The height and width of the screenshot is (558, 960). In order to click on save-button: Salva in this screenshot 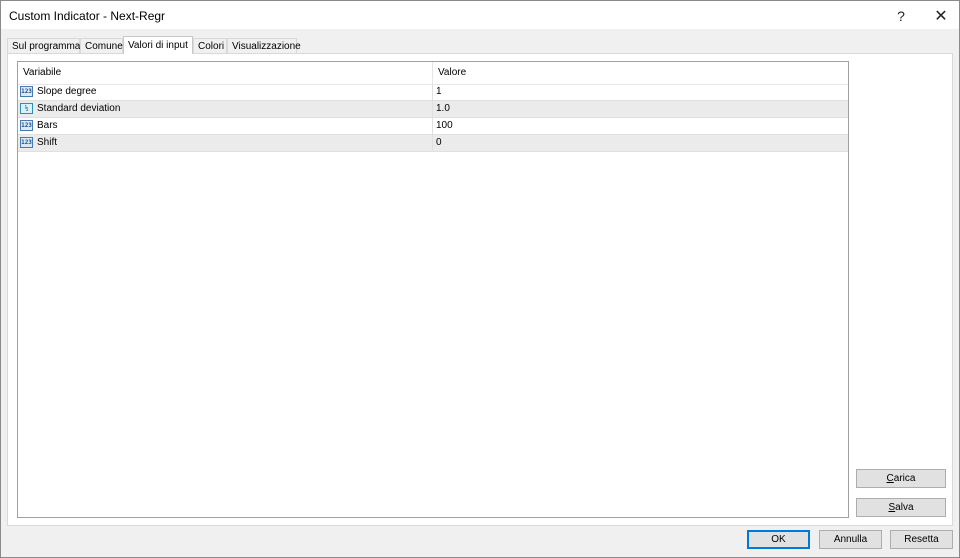, I will do `click(901, 507)`.